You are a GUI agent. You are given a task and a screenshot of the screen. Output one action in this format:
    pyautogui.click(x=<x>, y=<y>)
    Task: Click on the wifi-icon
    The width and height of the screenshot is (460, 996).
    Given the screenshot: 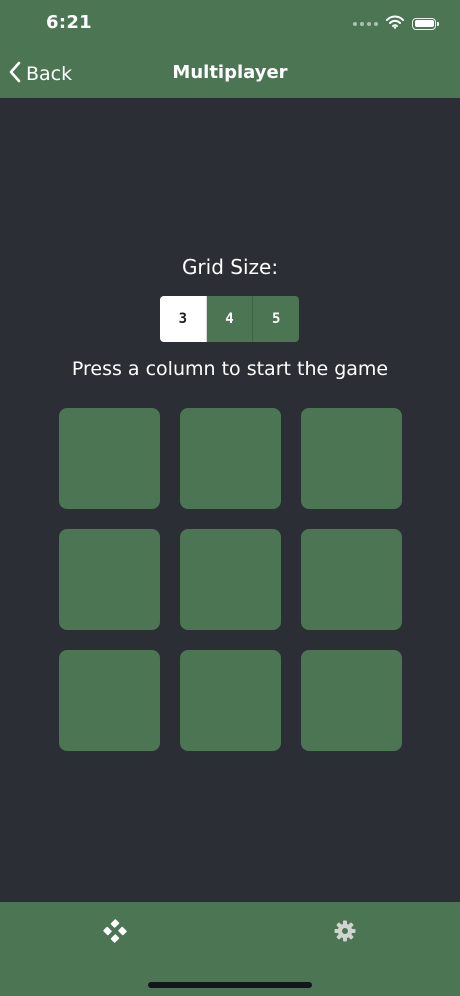 What is the action you would take?
    pyautogui.click(x=395, y=23)
    